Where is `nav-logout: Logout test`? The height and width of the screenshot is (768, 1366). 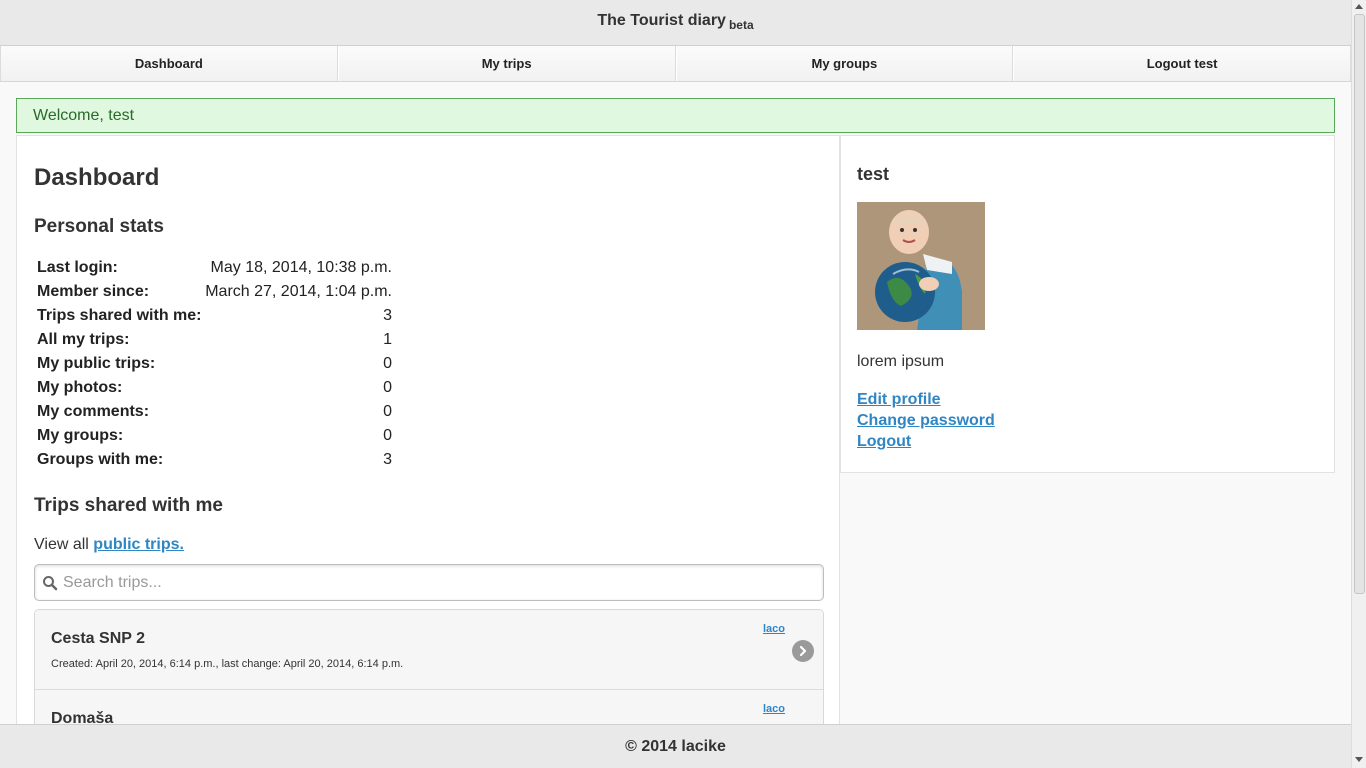 nav-logout: Logout test is located at coordinates (1182, 63).